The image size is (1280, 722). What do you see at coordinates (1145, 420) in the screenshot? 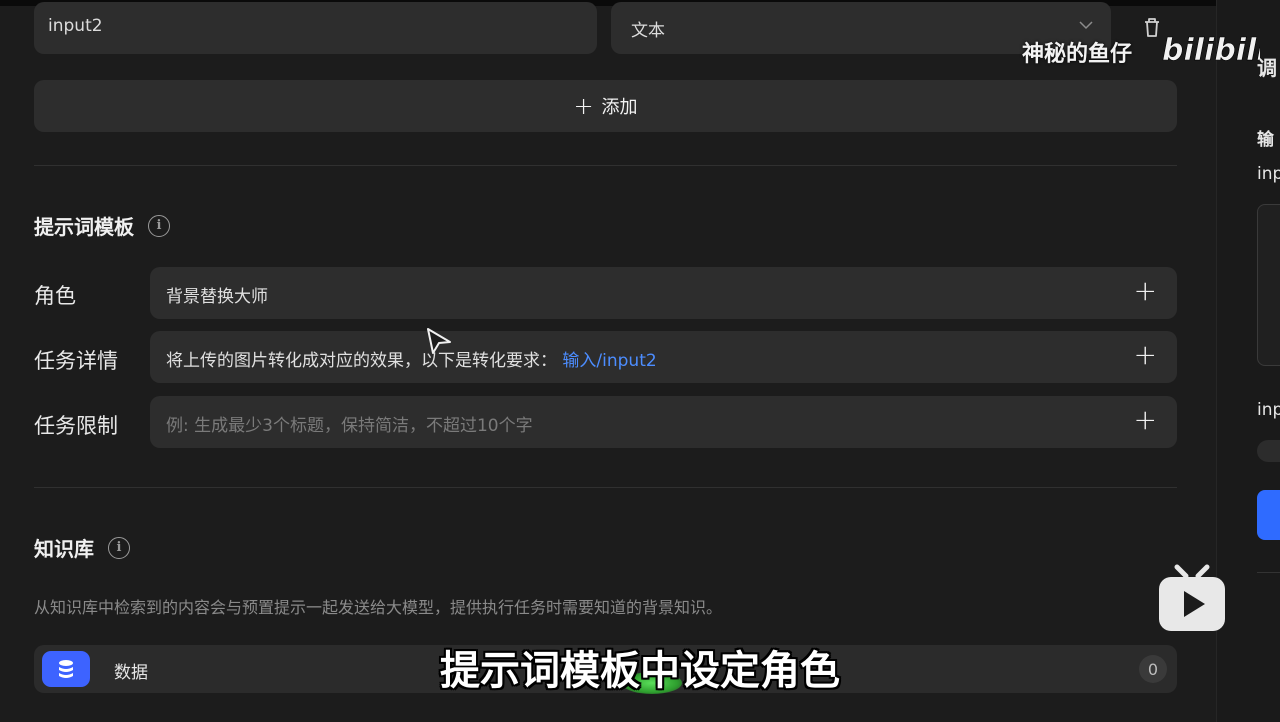
I see `add-task-limit-plus-icon: +` at bounding box center [1145, 420].